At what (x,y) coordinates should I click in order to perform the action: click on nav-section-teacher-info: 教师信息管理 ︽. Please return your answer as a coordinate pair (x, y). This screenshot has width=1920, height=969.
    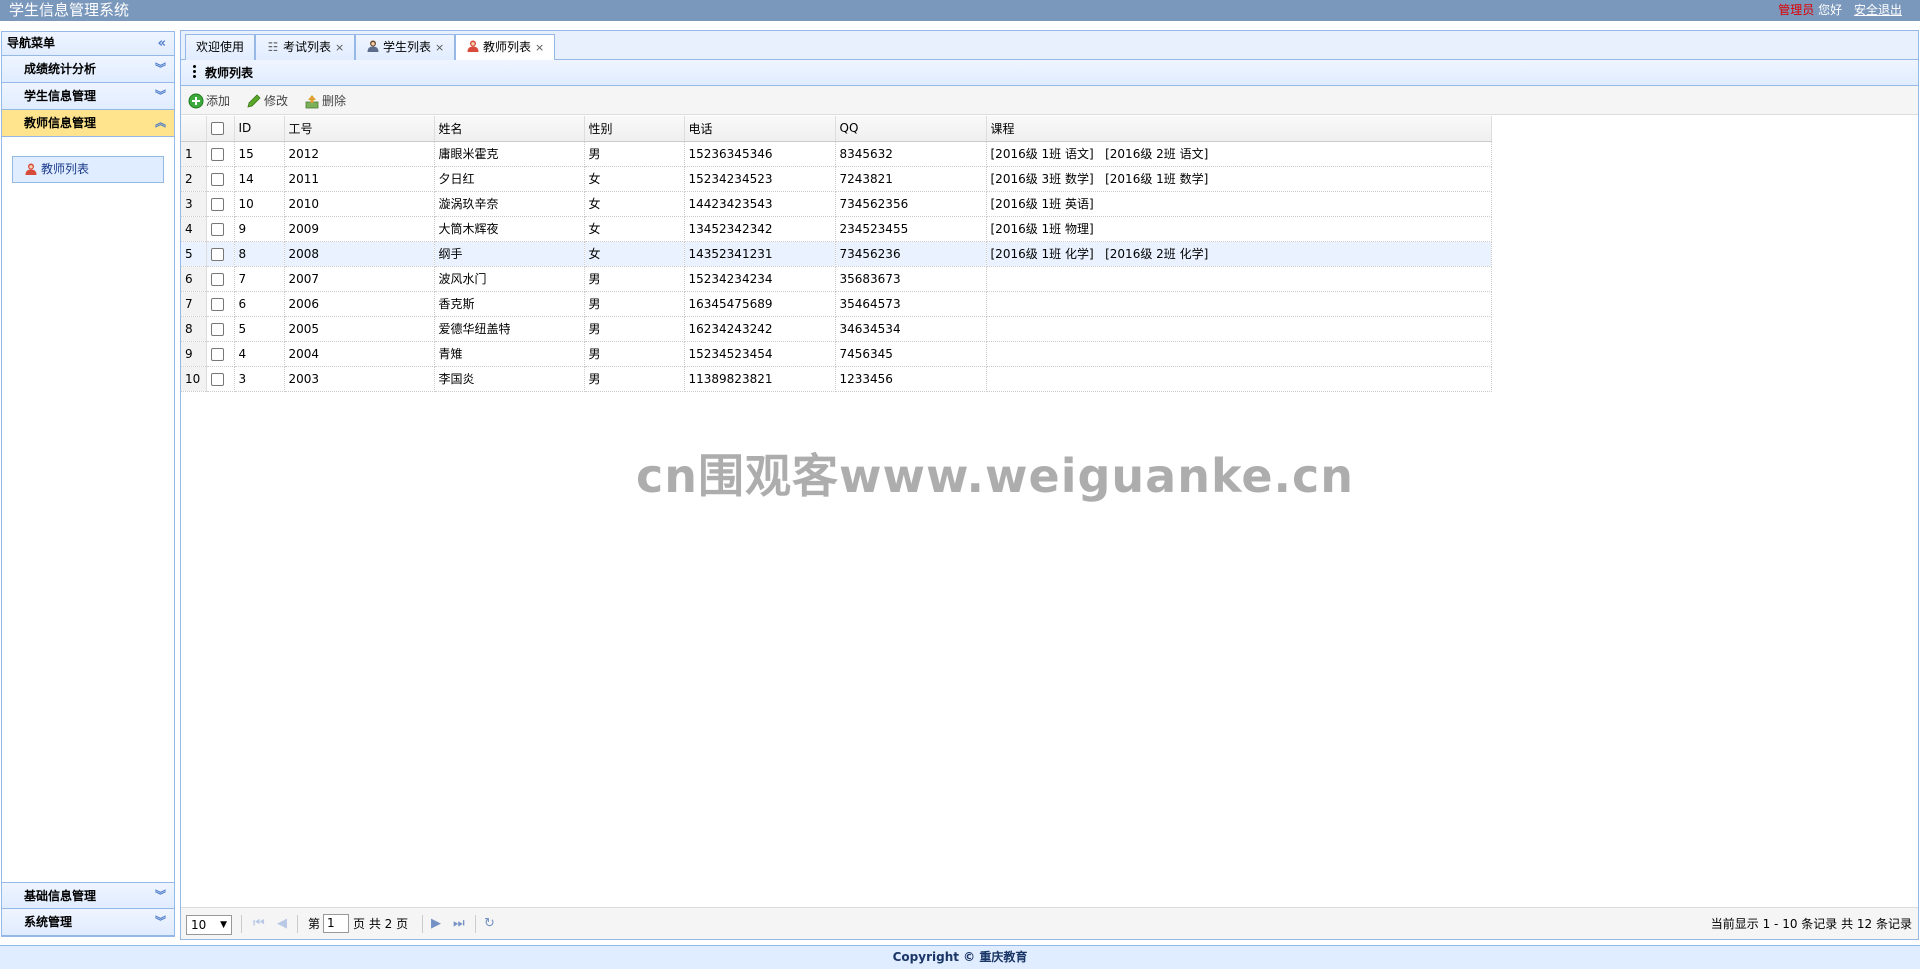
    Looking at the image, I should click on (88, 123).